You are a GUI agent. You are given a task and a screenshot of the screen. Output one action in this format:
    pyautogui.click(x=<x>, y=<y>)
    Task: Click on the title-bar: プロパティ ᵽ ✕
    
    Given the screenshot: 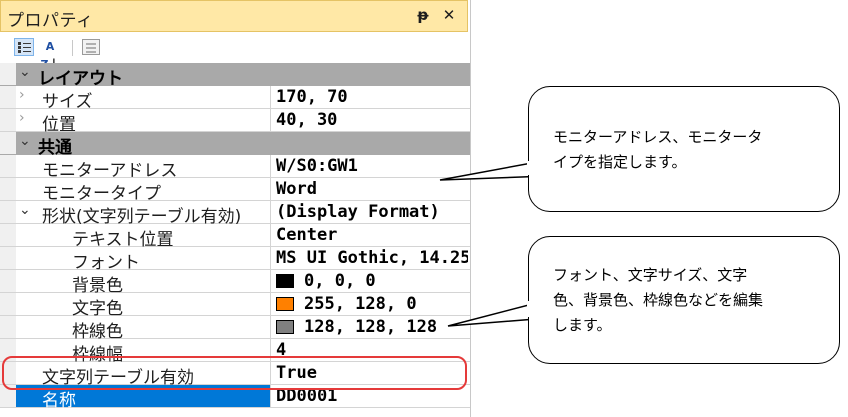 What is the action you would take?
    pyautogui.click(x=234, y=16)
    